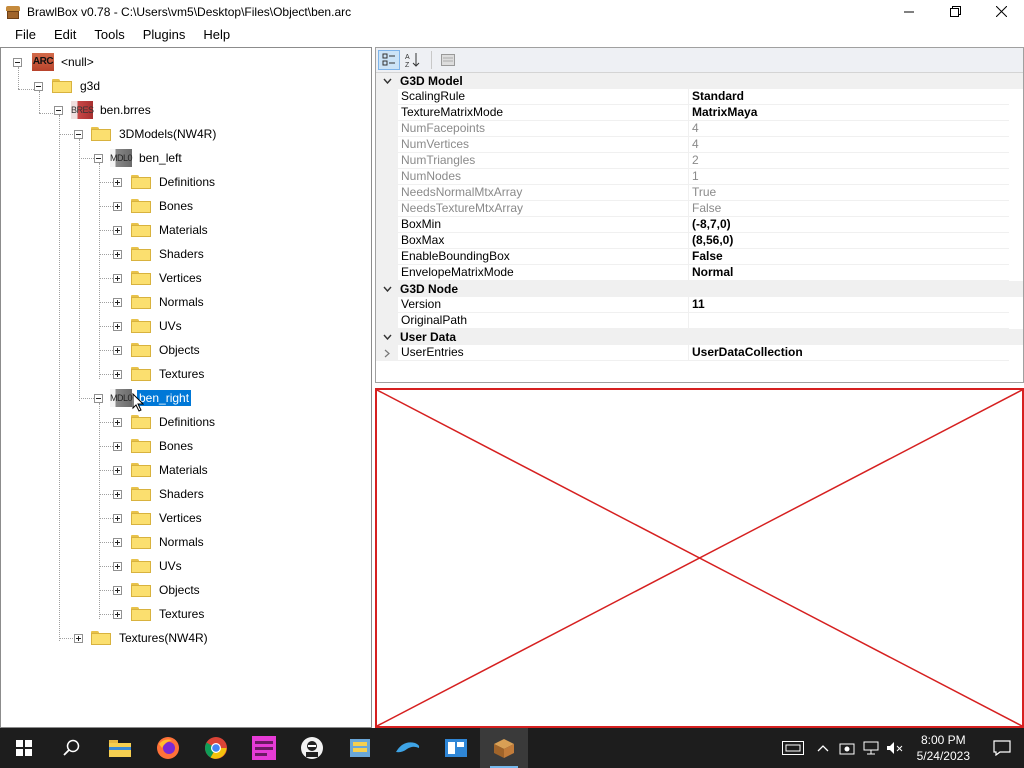 Image resolution: width=1024 pixels, height=768 pixels. What do you see at coordinates (955, 11) in the screenshot?
I see `maximize-button` at bounding box center [955, 11].